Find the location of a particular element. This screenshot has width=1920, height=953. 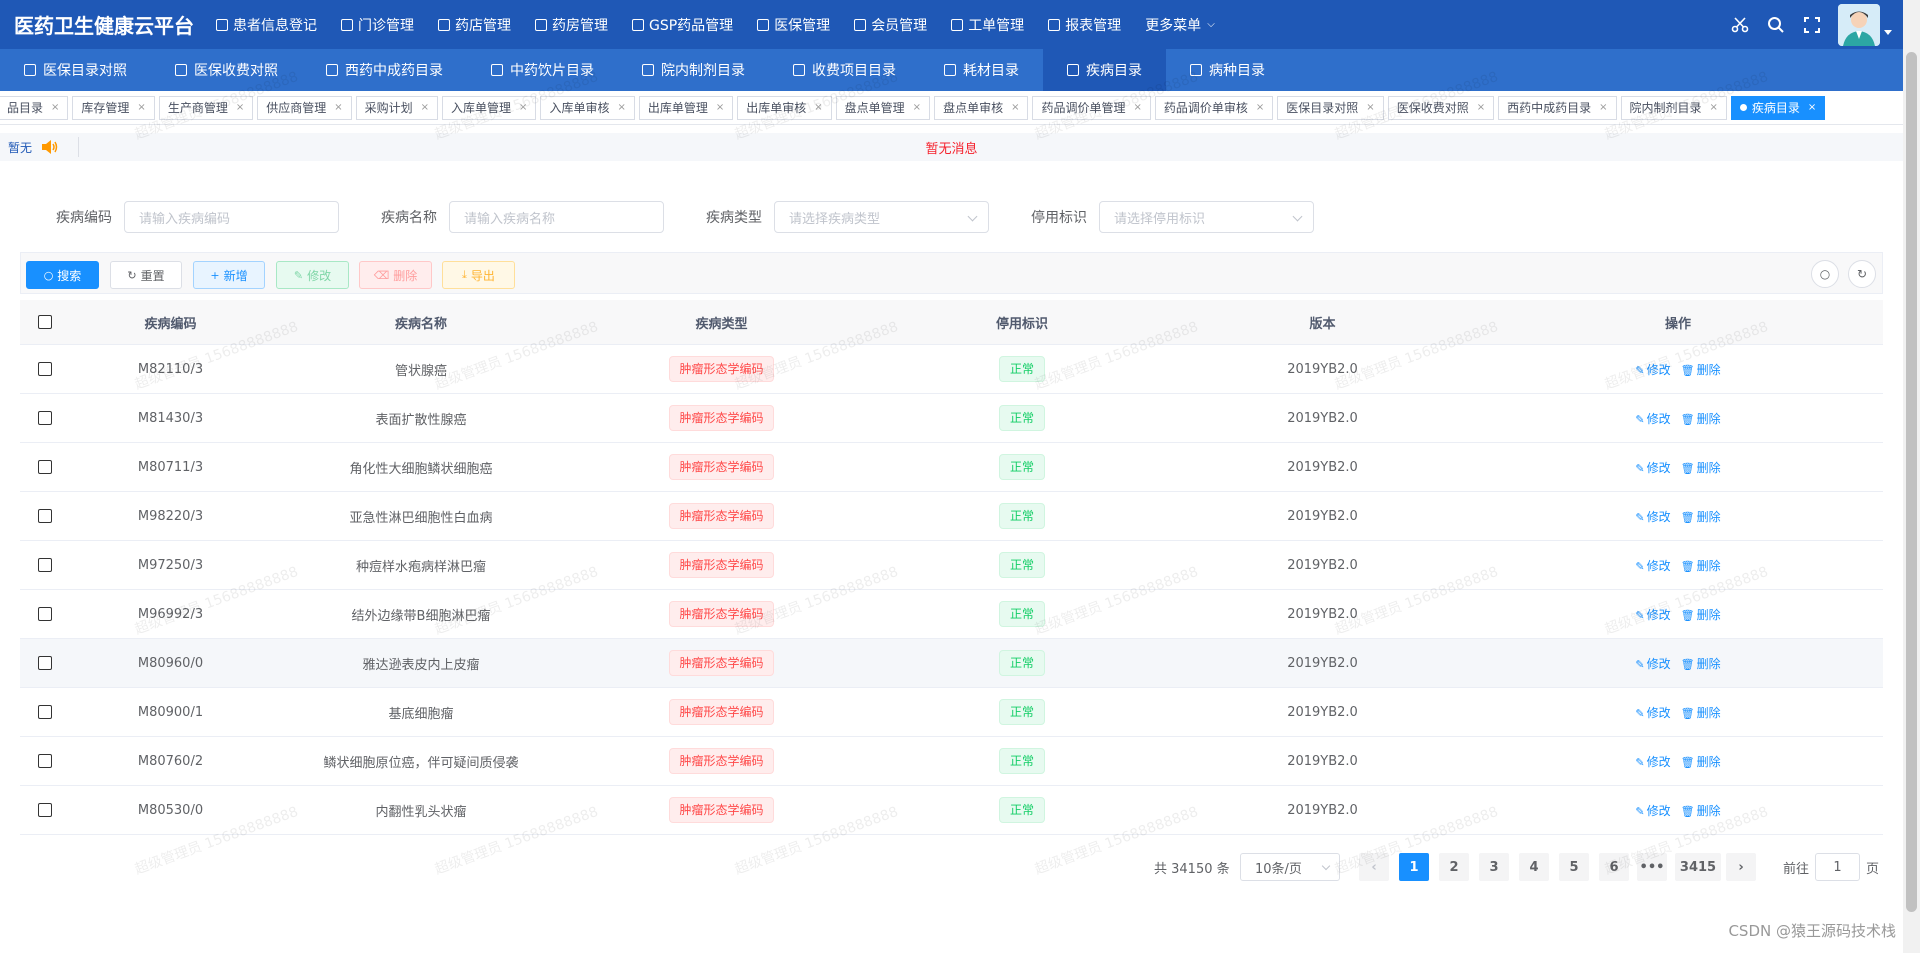

table-row: M80530/0 内翻性乳头状瘤 肿瘤形态学编码 正常 2019YB2.0 ✎ 修改 🗑 删除 is located at coordinates (951, 810).